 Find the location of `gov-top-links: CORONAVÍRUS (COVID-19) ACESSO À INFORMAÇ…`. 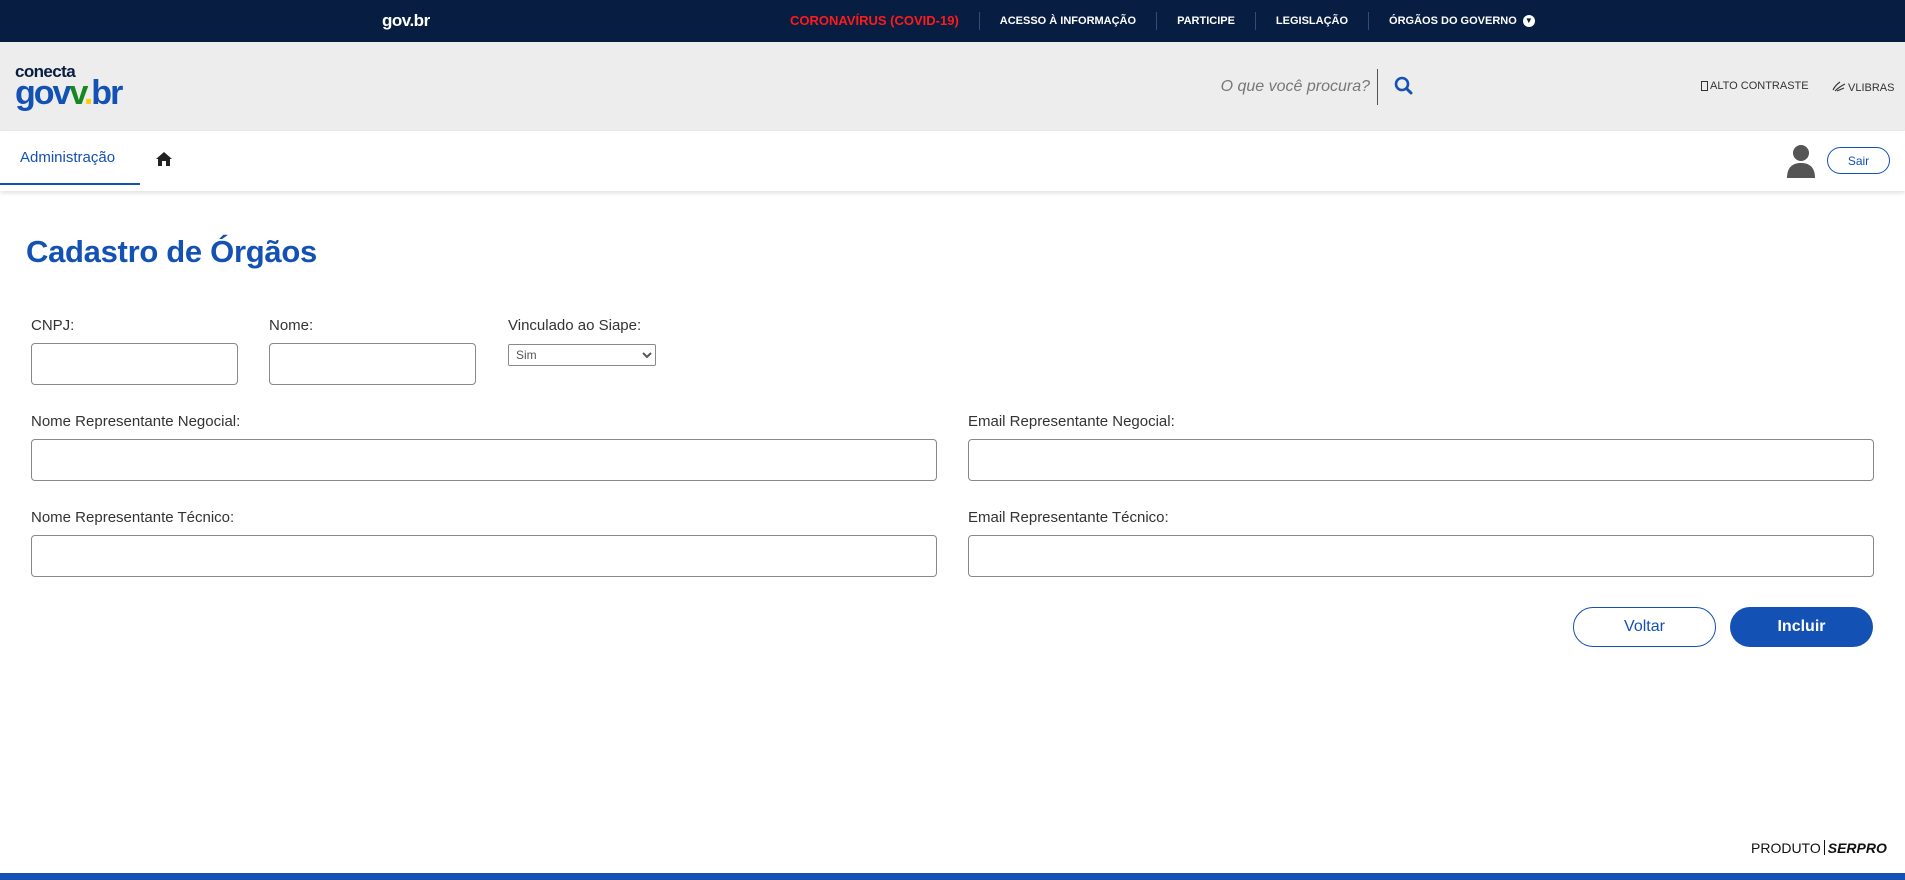

gov-top-links: CORONAVÍRUS (COVID-19) ACESSO À INFORMAÇ… is located at coordinates (1162, 21).